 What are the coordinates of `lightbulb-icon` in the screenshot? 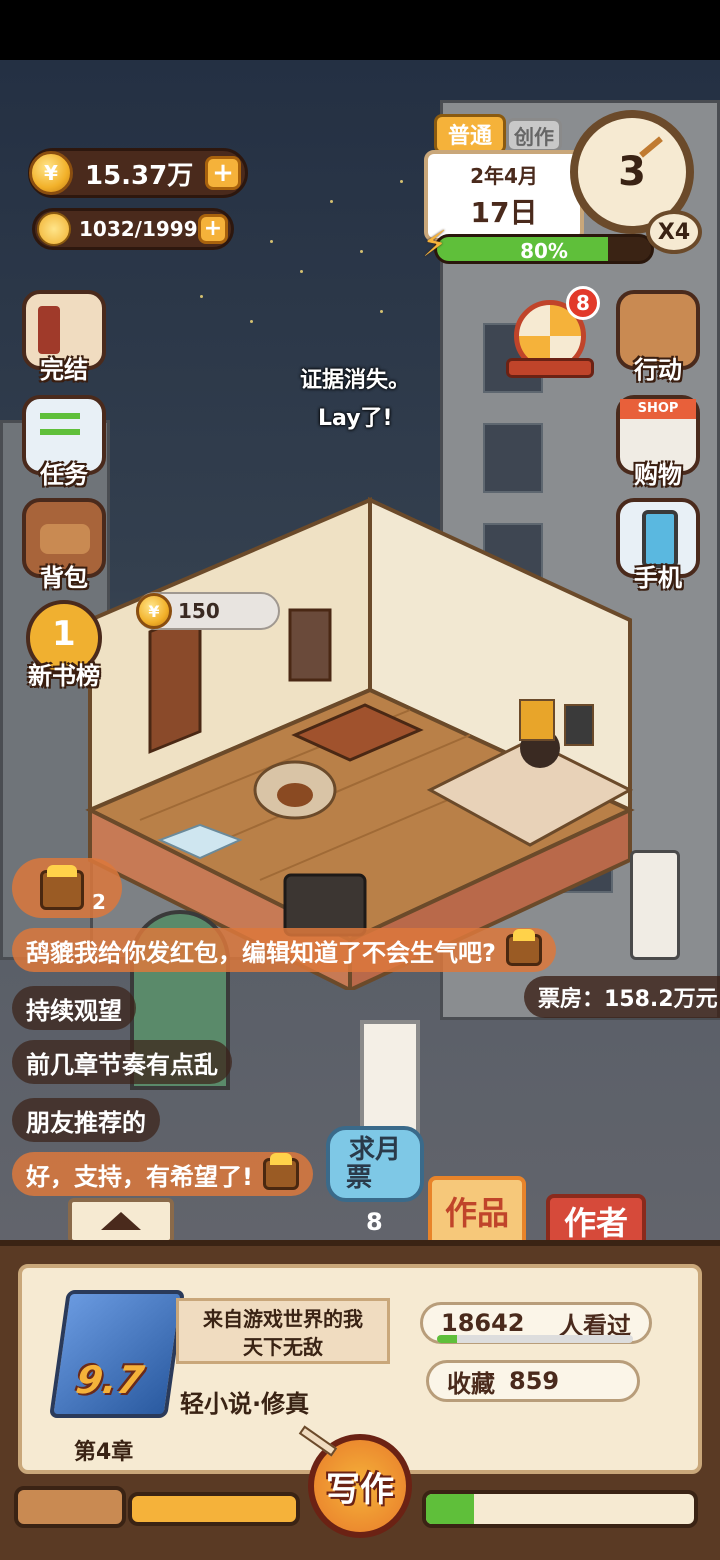 It's located at (54, 229).